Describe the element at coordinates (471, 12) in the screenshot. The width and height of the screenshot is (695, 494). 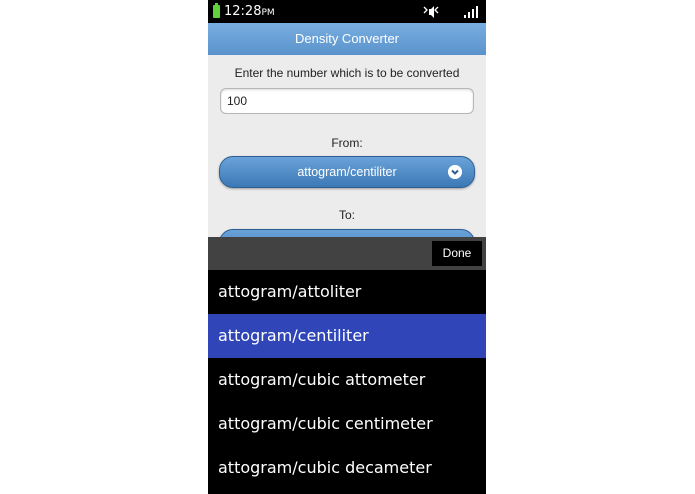
I see `signal-icon` at that location.